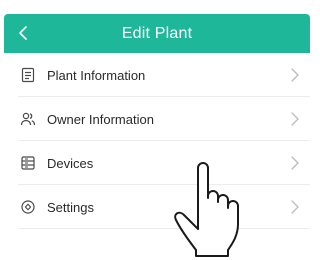 The image size is (320, 260). I want to click on device-icon, so click(28, 163).